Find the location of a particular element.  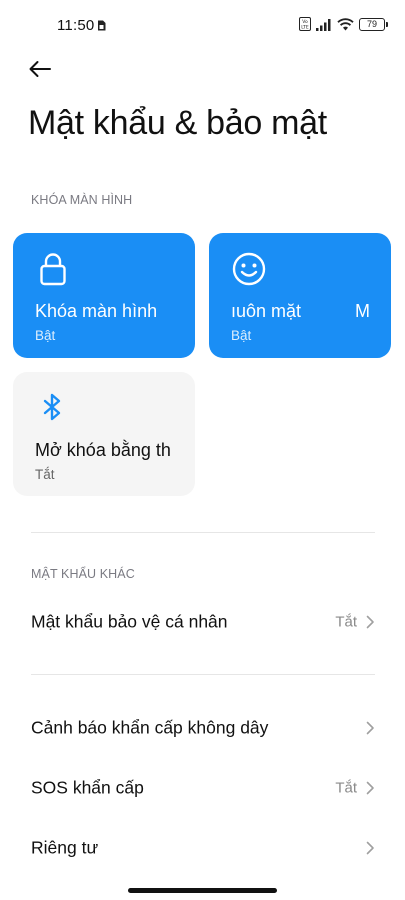

wifi-icon is located at coordinates (345, 23).